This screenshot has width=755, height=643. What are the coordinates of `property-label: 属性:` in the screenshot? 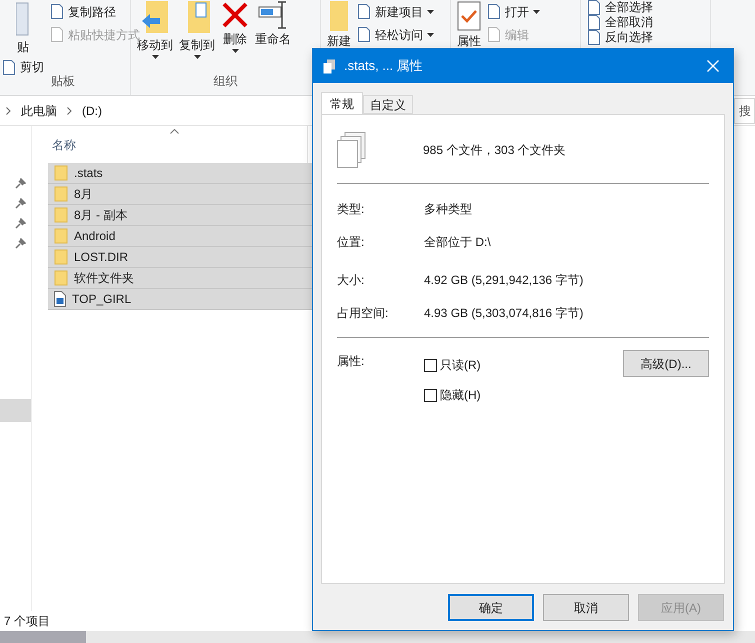 It's located at (351, 361).